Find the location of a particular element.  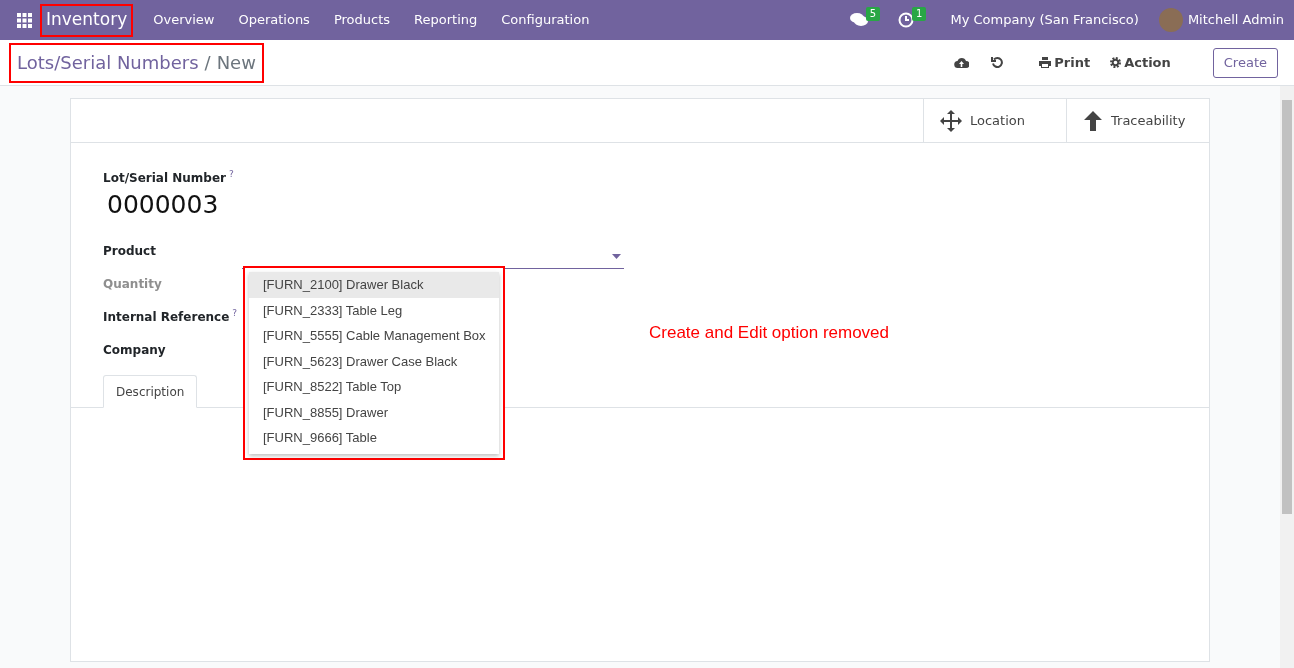

apps-grid-icon is located at coordinates (24, 20).